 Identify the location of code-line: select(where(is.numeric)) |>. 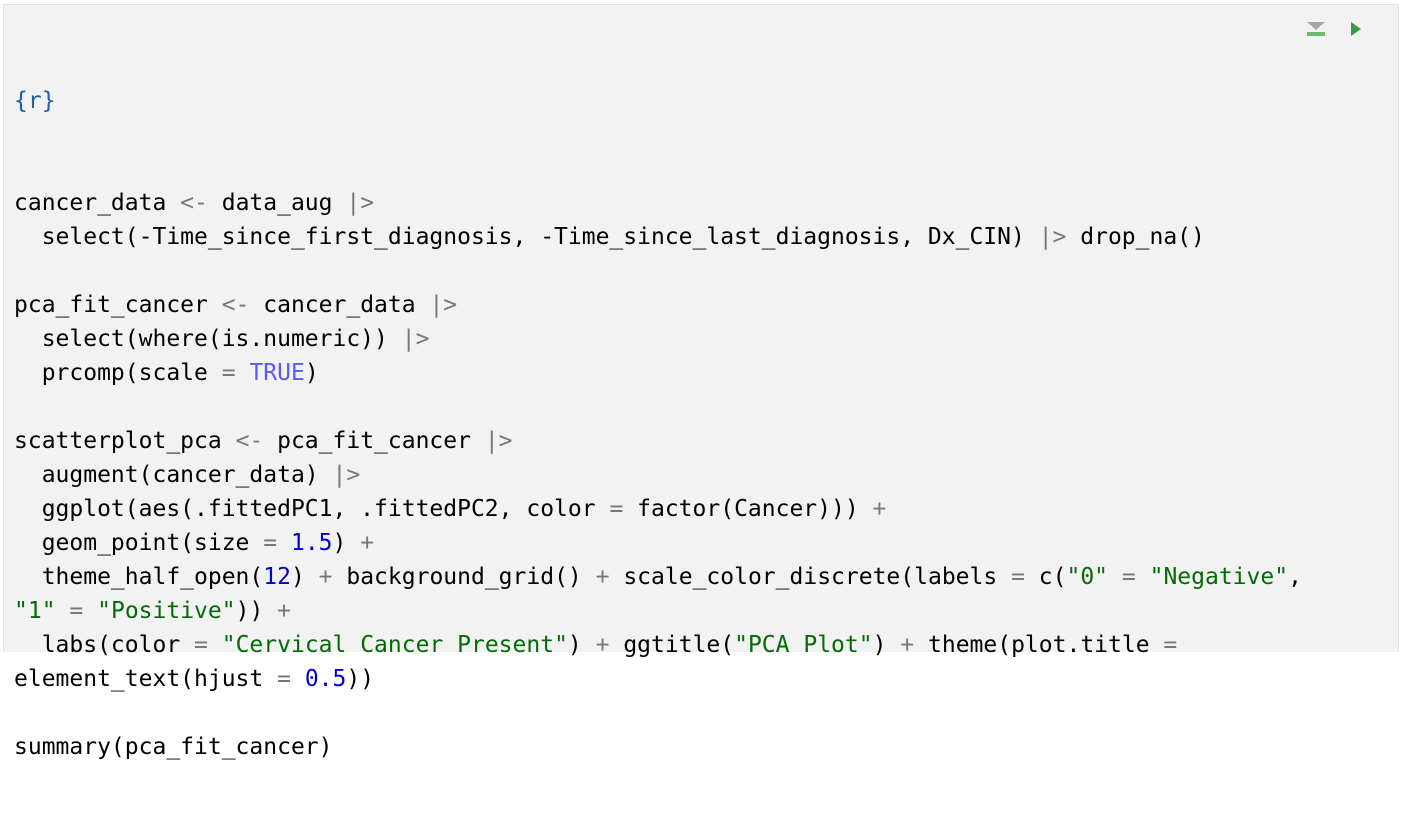
(658, 339).